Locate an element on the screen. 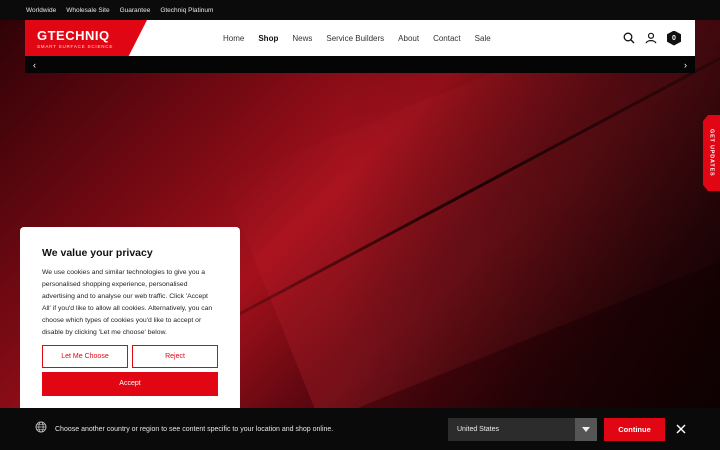  slider-next-button: › is located at coordinates (685, 65).